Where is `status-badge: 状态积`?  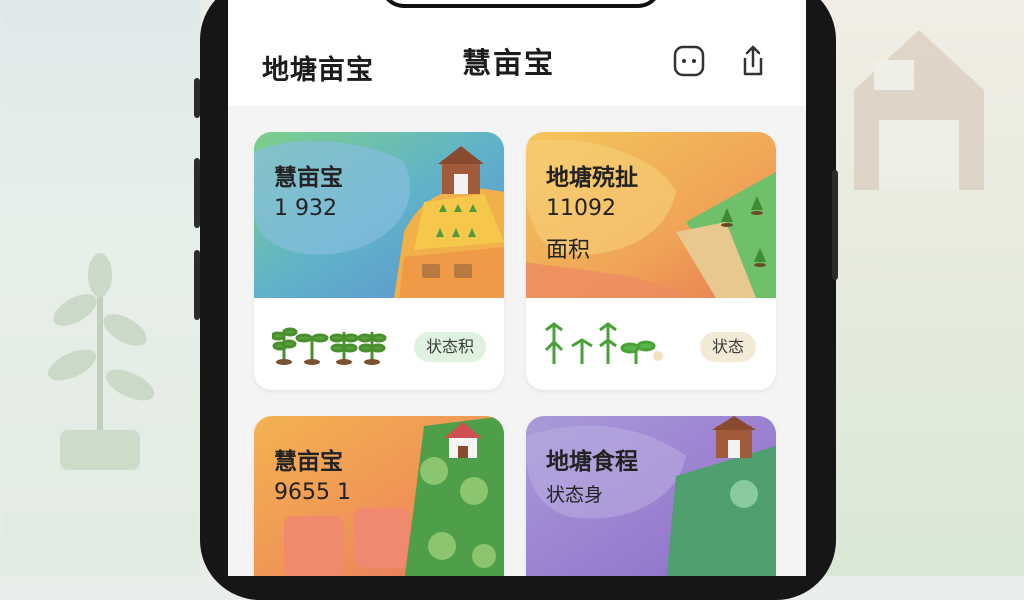 status-badge: 状态积 is located at coordinates (450, 347).